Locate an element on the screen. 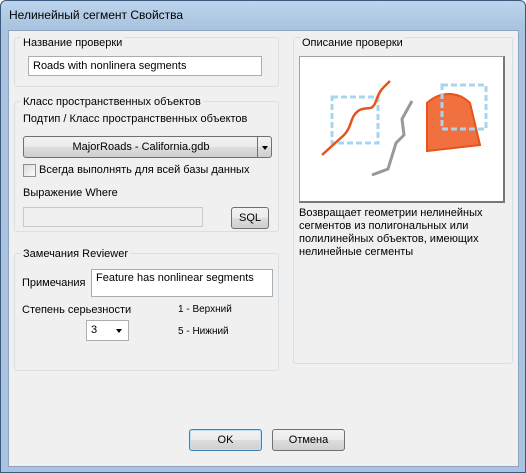  feature-class-dropdown: MajorRoads - California.gdb is located at coordinates (147, 147).